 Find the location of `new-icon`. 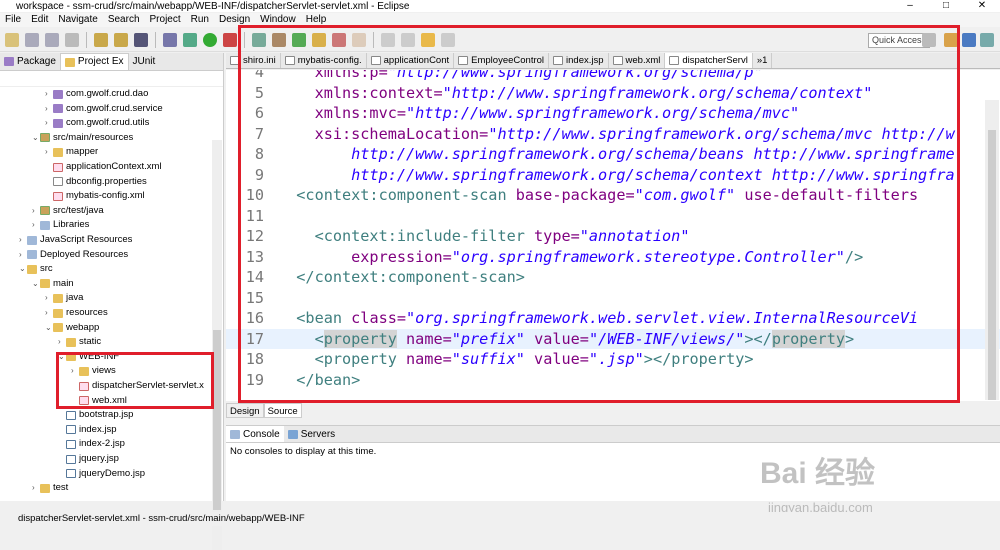

new-icon is located at coordinates (12, 39).